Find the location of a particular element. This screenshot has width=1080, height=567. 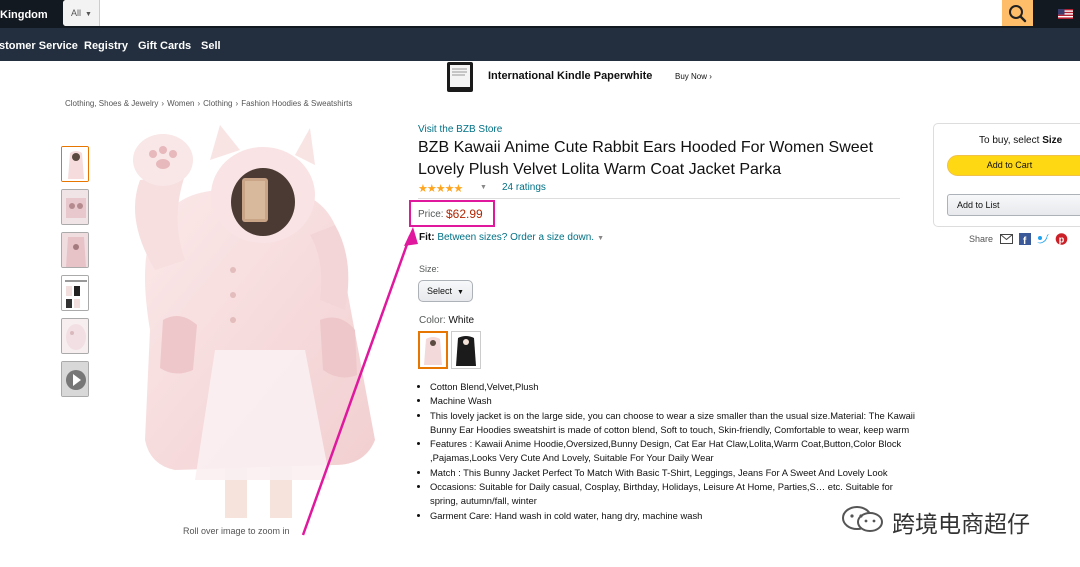

buybox-label-size: Size is located at coordinates (1052, 140).